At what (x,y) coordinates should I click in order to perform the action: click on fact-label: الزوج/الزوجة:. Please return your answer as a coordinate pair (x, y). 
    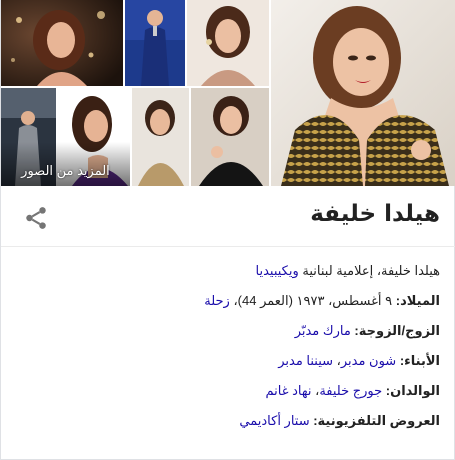
    Looking at the image, I should click on (397, 330).